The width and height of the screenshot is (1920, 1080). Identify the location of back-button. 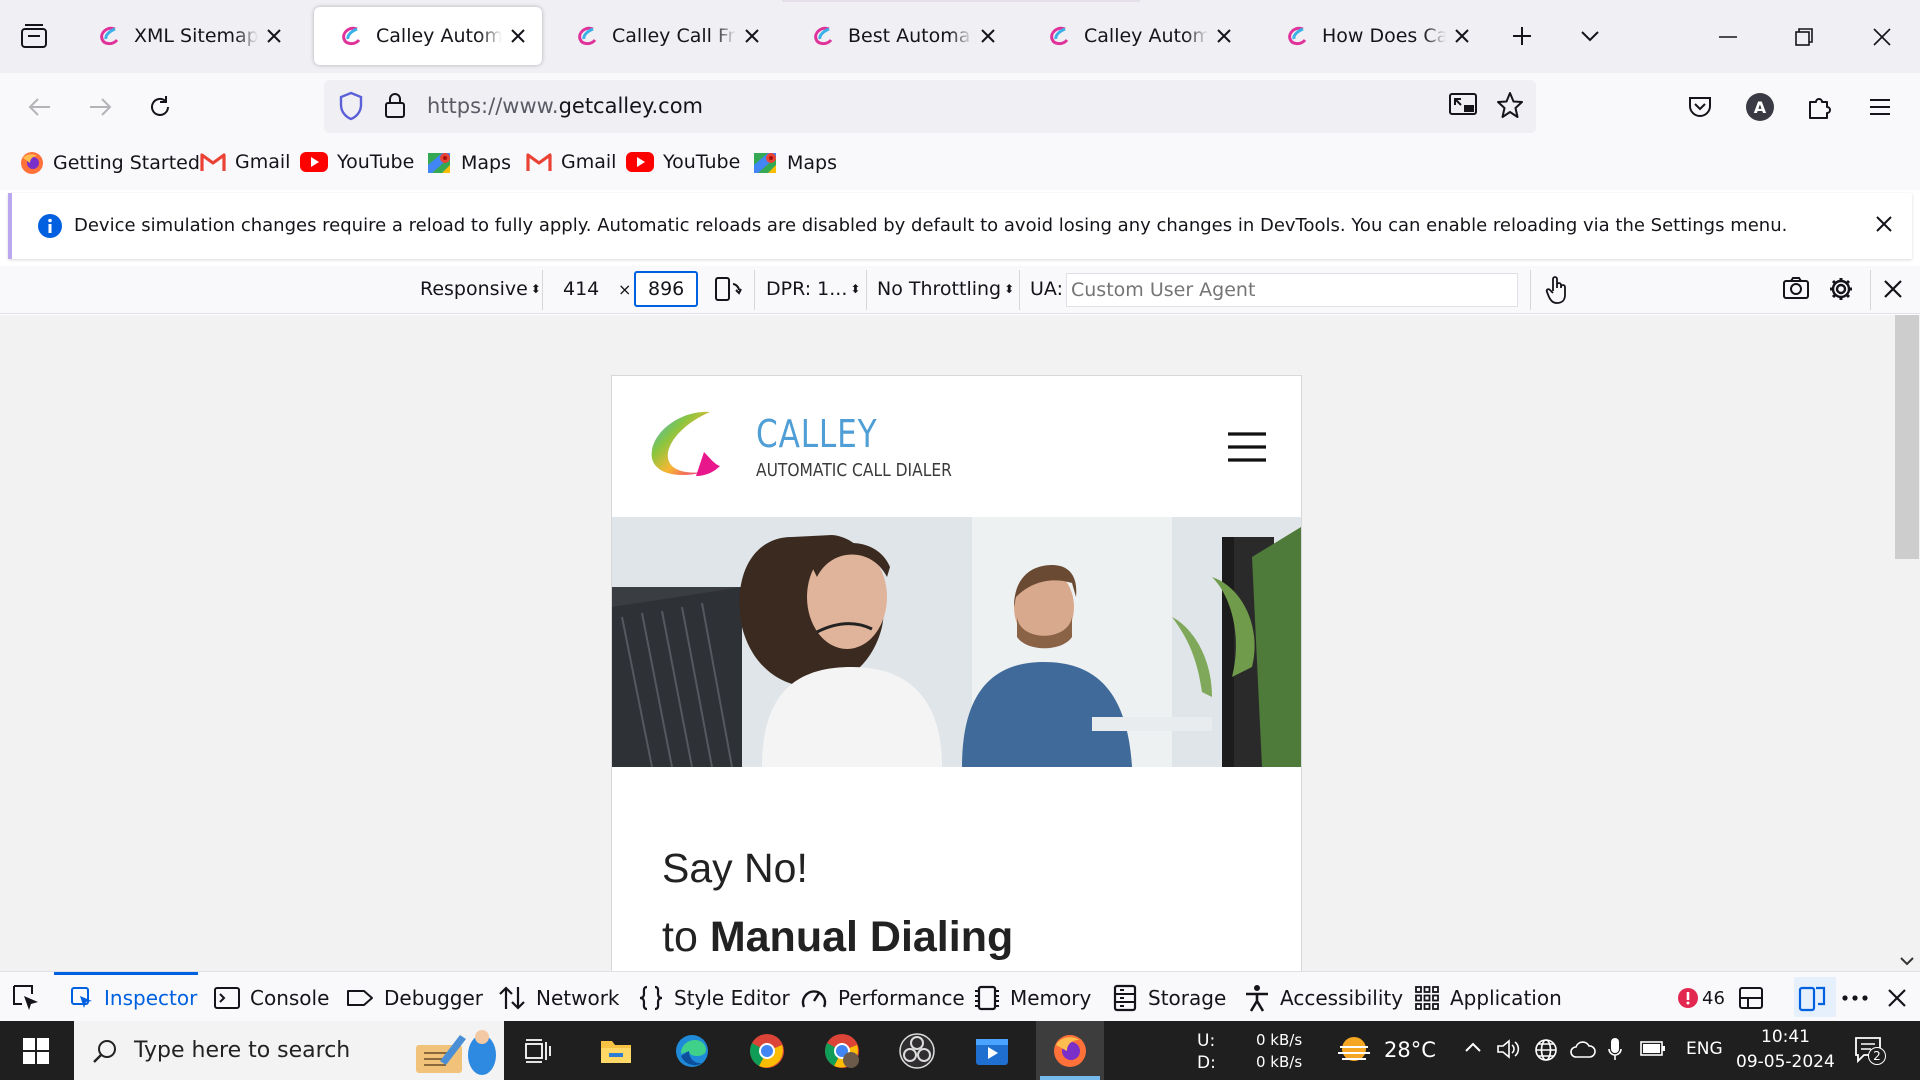
(40, 107).